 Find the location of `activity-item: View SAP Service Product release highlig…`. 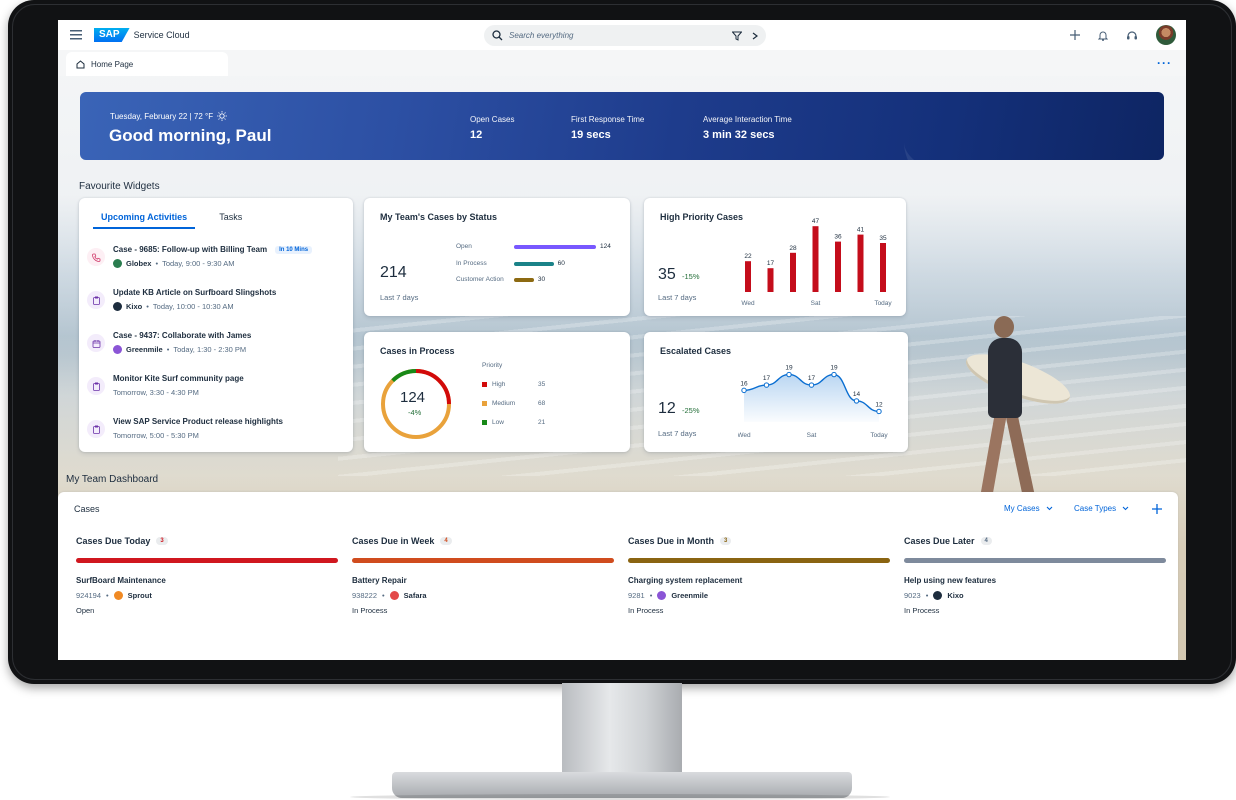

activity-item: View SAP Service Product release highlig… is located at coordinates (216, 435).